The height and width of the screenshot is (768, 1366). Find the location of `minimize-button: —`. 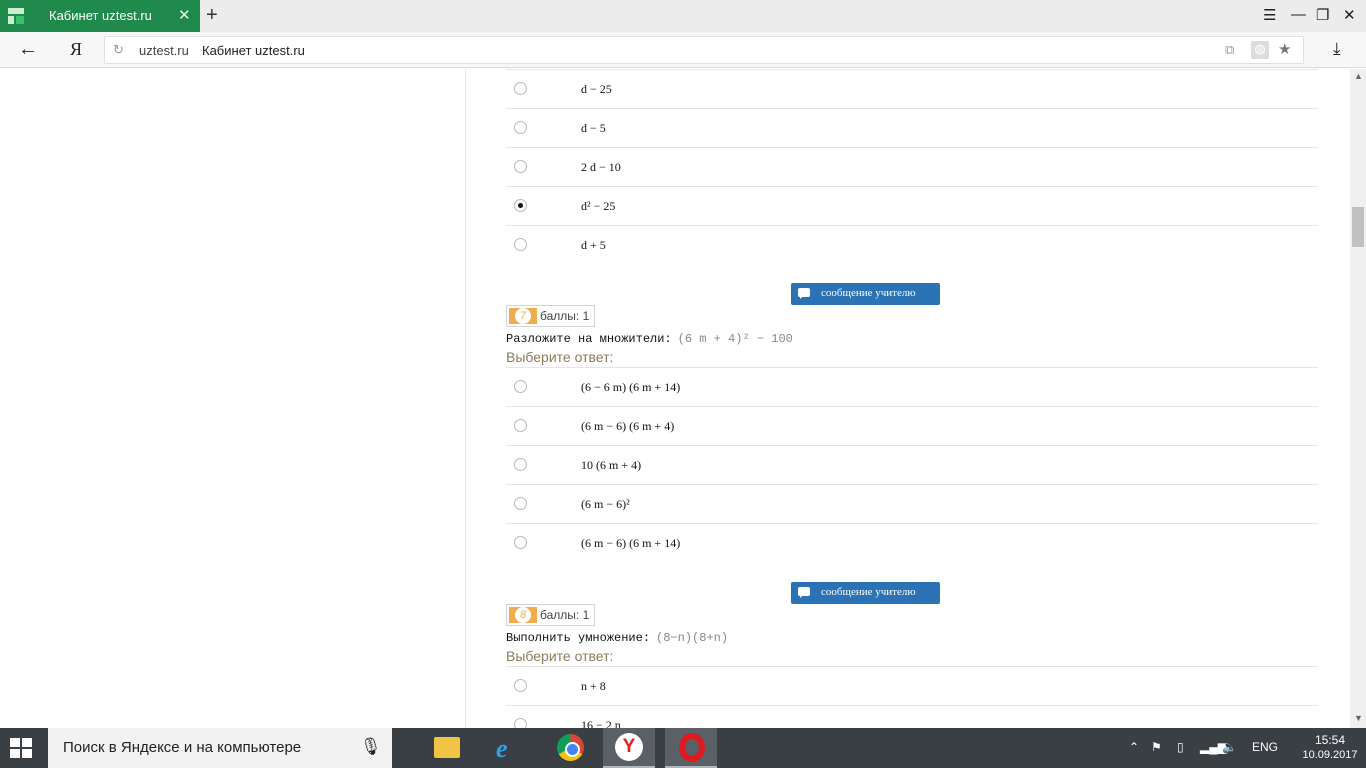

minimize-button: — is located at coordinates (1298, 14).